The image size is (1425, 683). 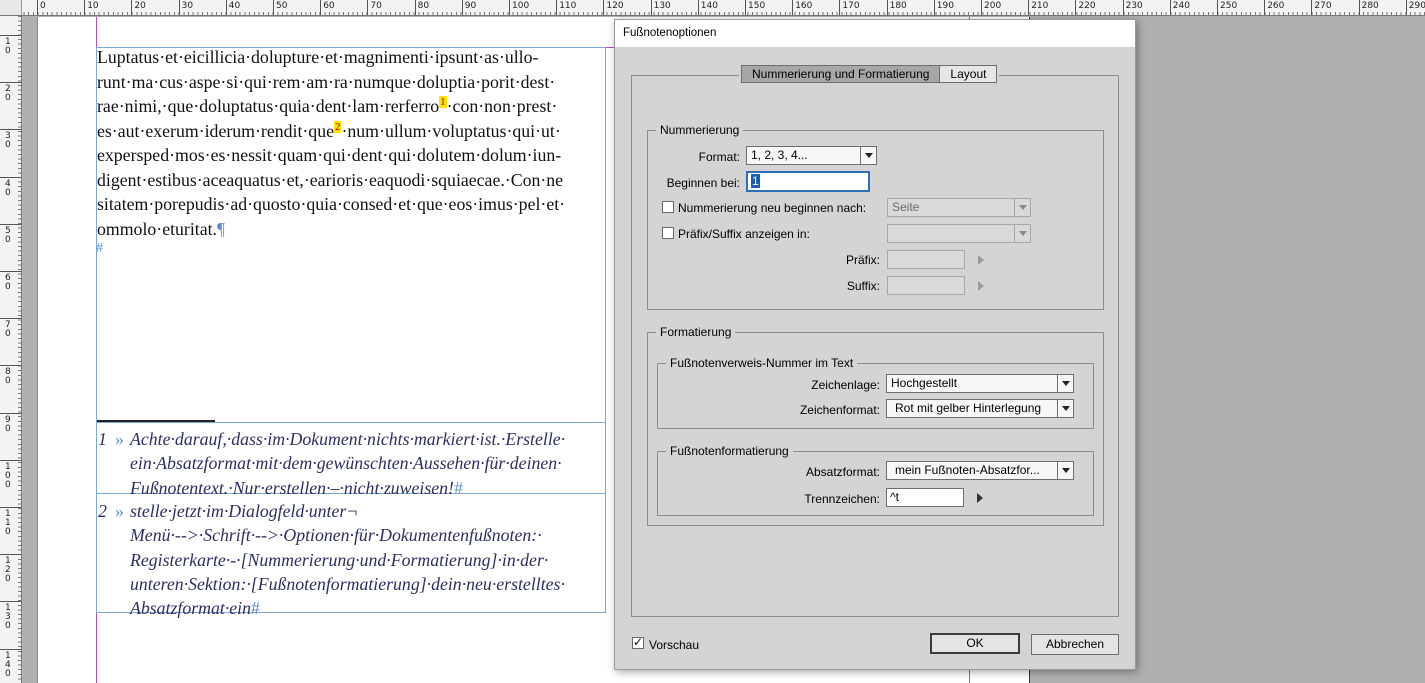 I want to click on ruler-tick-label: 60, so click(x=8, y=282).